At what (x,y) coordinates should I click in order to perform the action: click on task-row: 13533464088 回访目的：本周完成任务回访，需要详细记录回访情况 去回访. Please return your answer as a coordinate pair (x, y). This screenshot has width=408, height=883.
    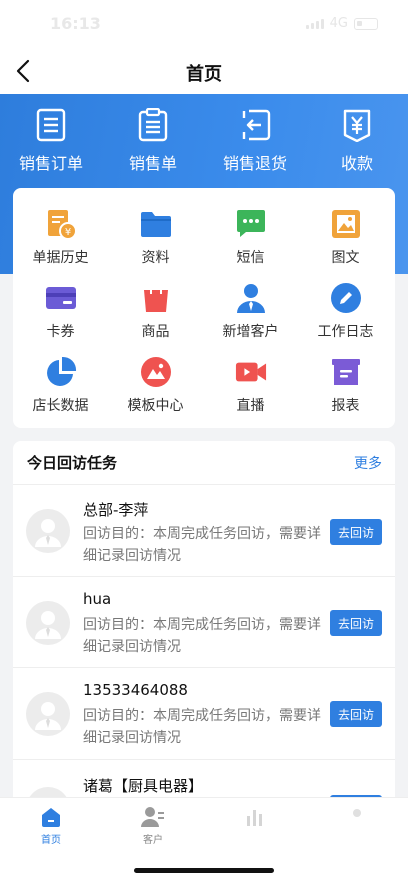
    Looking at the image, I should click on (204, 714).